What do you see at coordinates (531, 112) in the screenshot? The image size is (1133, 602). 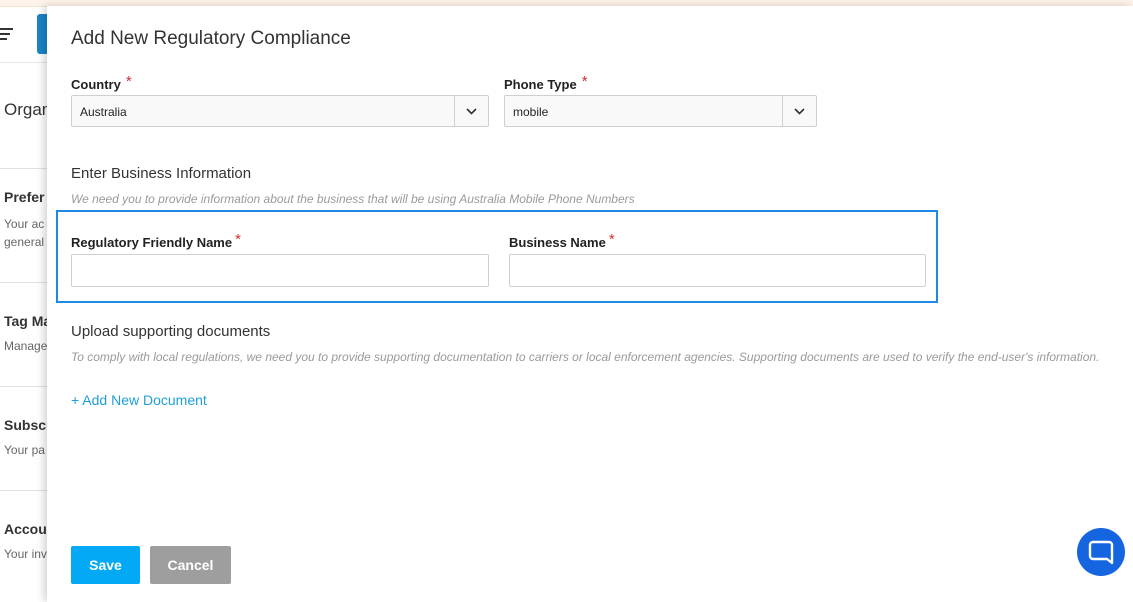 I see `phone-type-selected-value: mobile` at bounding box center [531, 112].